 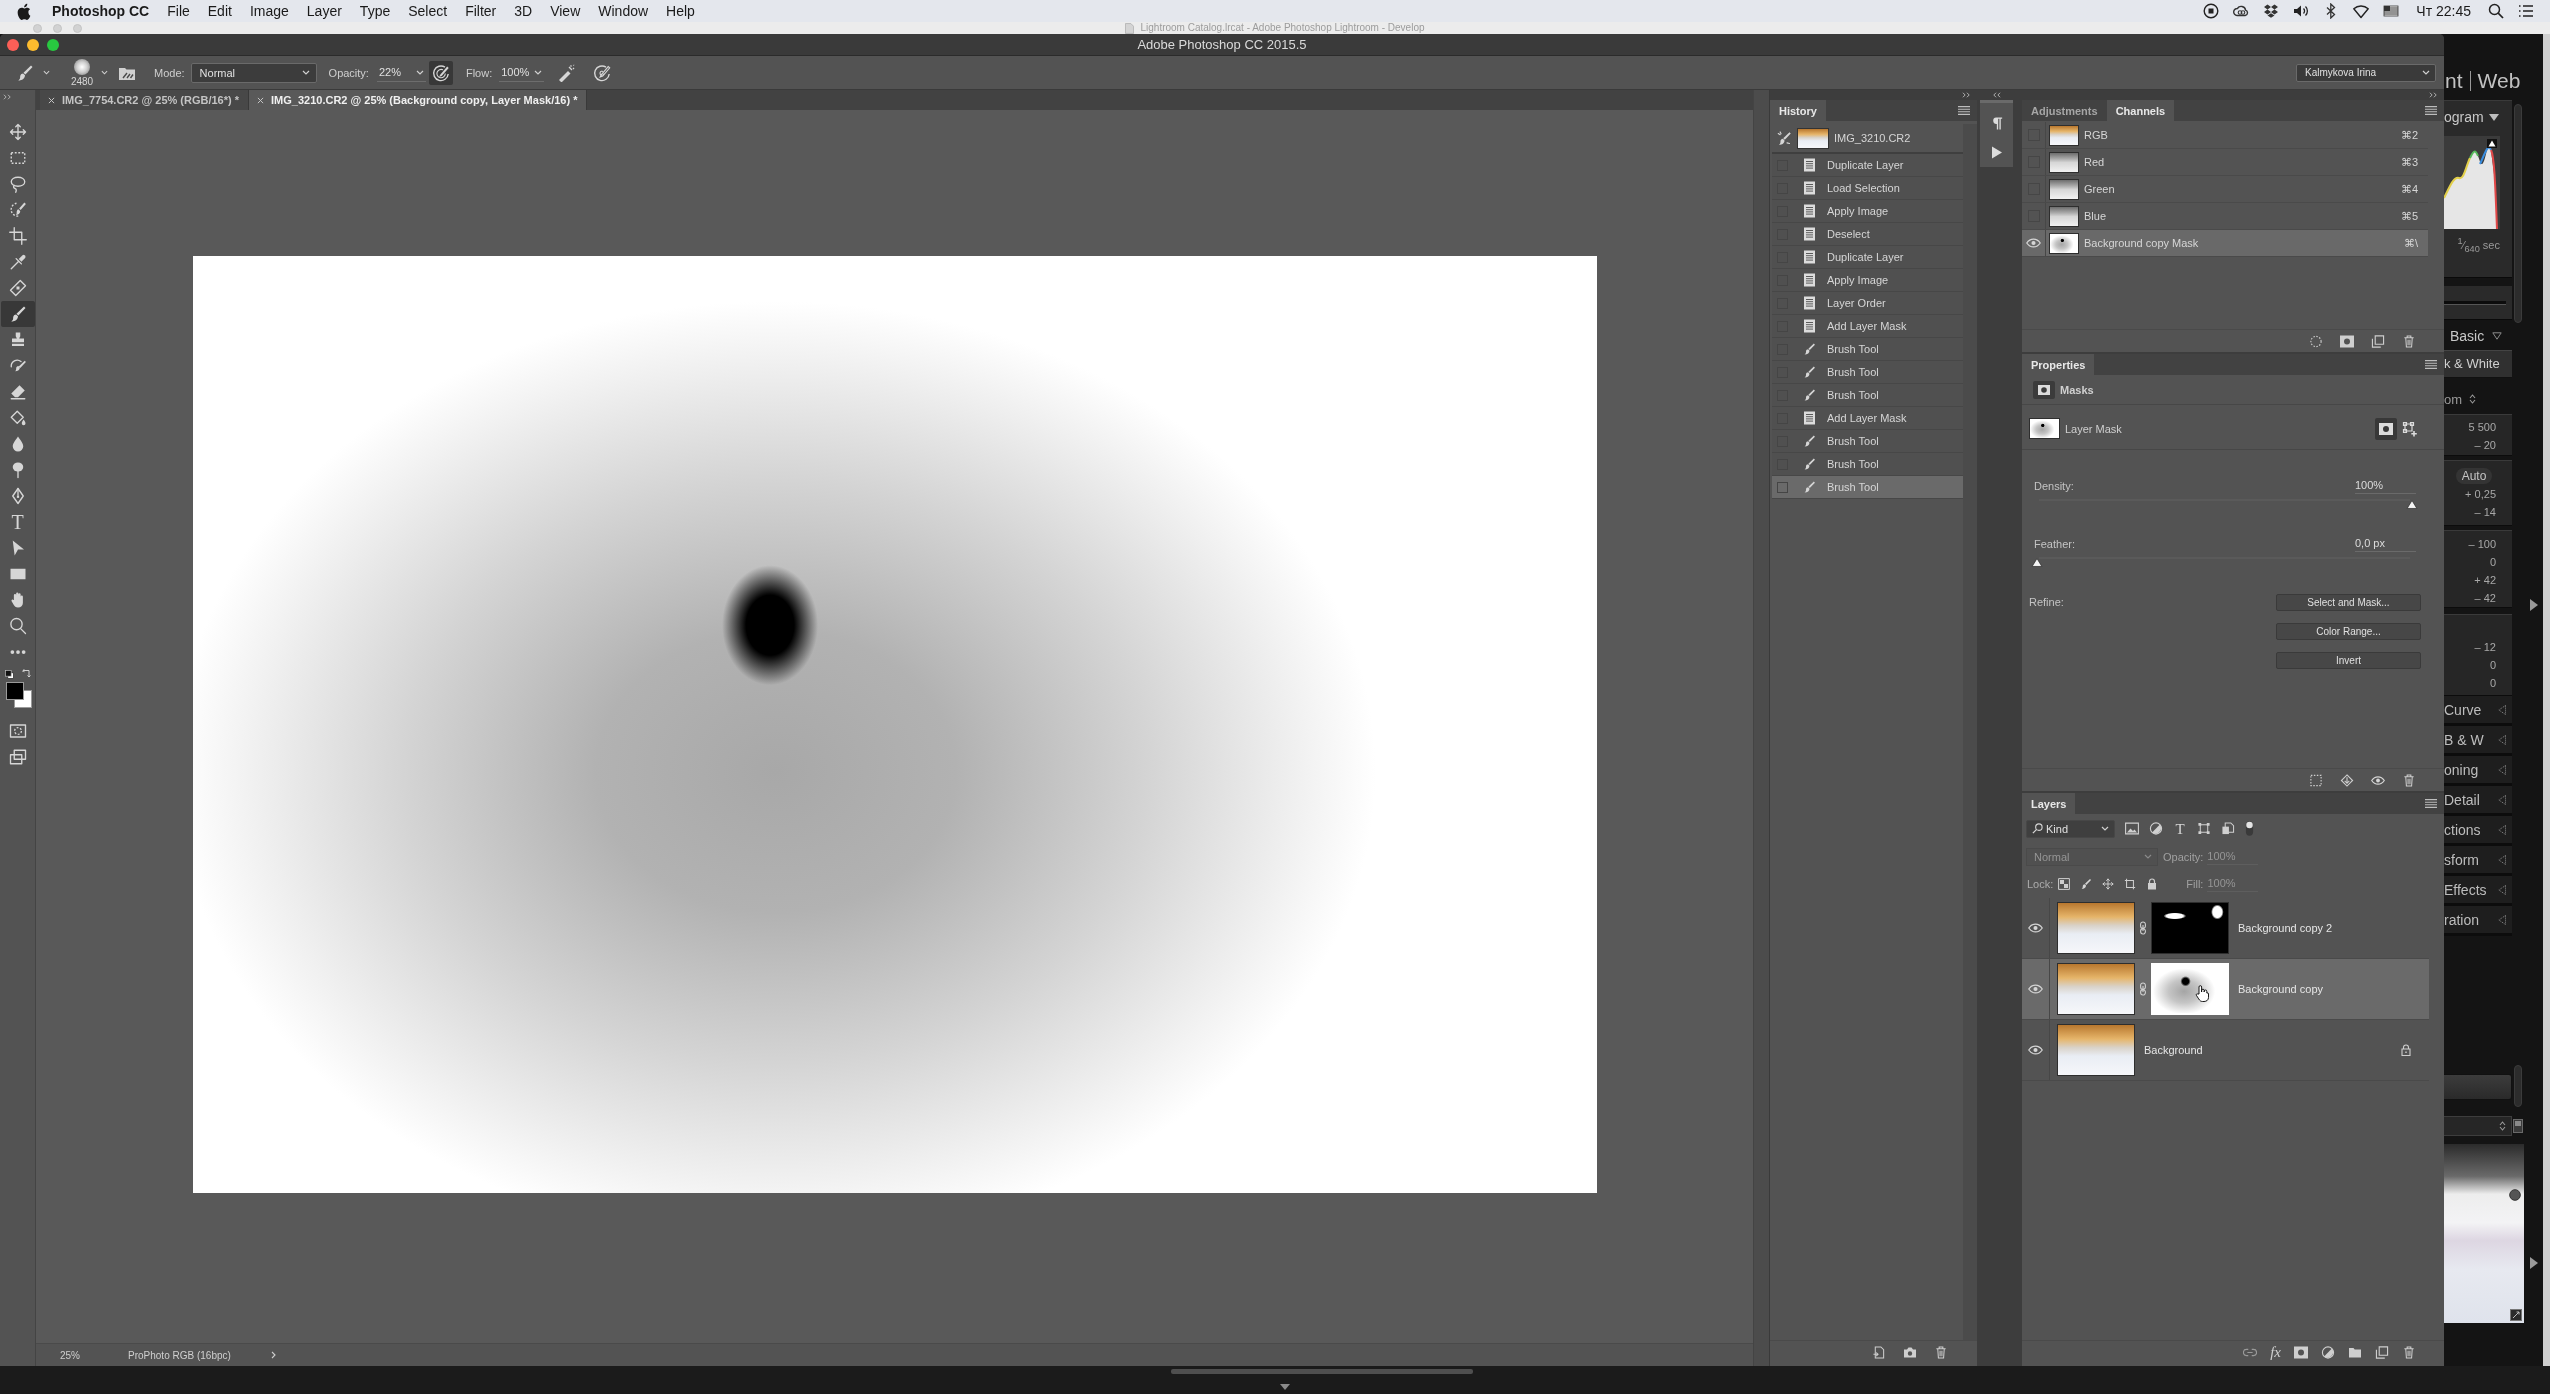 What do you see at coordinates (17, 392) in the screenshot?
I see `eraser-icon` at bounding box center [17, 392].